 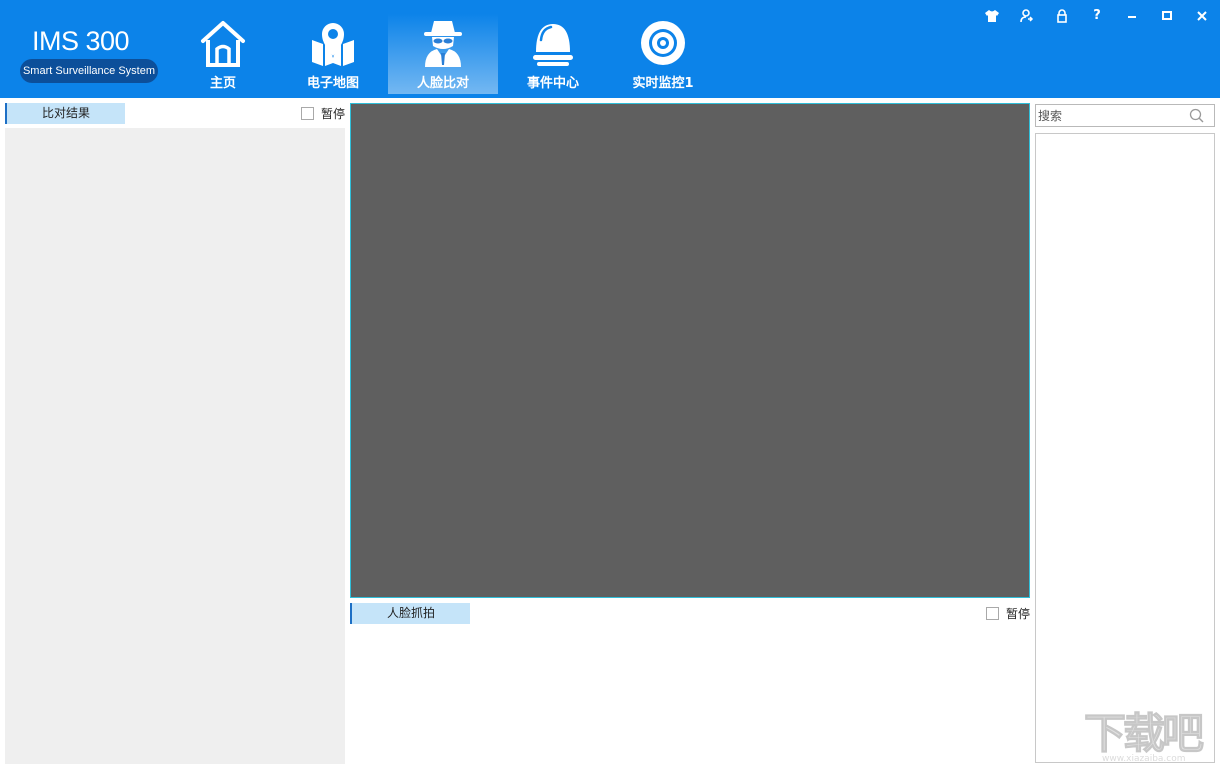 What do you see at coordinates (89, 71) in the screenshot?
I see `logo-subtitle: Smart Surveillance System` at bounding box center [89, 71].